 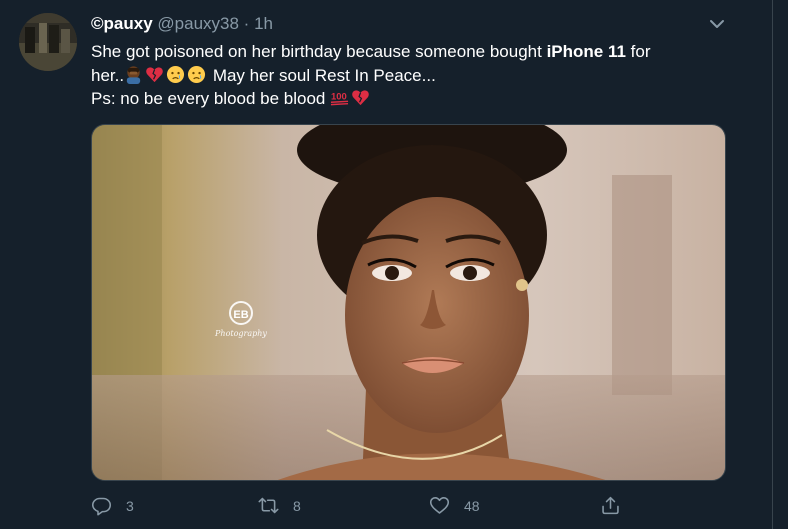 What do you see at coordinates (439, 505) in the screenshot?
I see `heart-icon` at bounding box center [439, 505].